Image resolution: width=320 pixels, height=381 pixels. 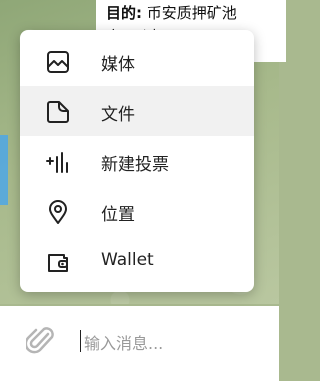 I want to click on menu-item-wallet: Wallet, so click(x=137, y=261).